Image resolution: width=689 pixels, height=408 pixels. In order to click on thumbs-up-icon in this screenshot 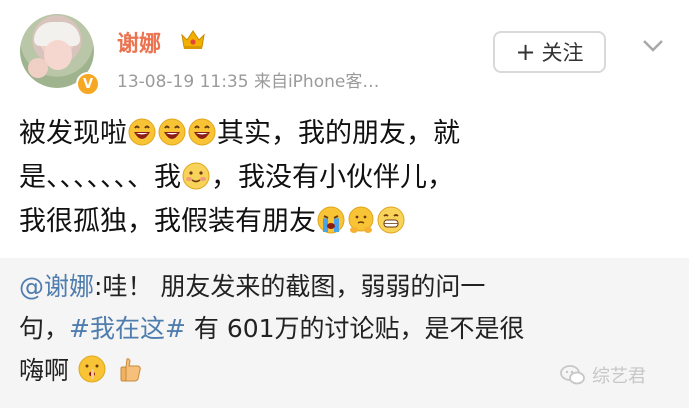, I will do `click(130, 370)`.